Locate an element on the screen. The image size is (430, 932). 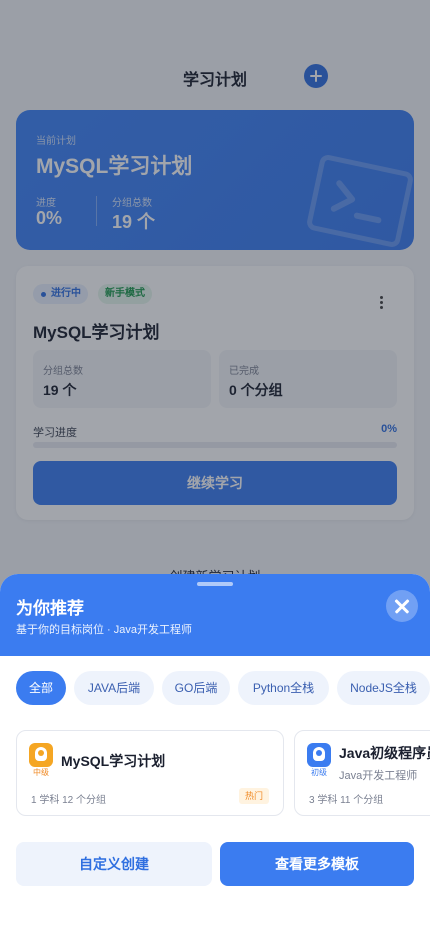
chip-nodejs: NodeJS全栈 is located at coordinates (383, 688).